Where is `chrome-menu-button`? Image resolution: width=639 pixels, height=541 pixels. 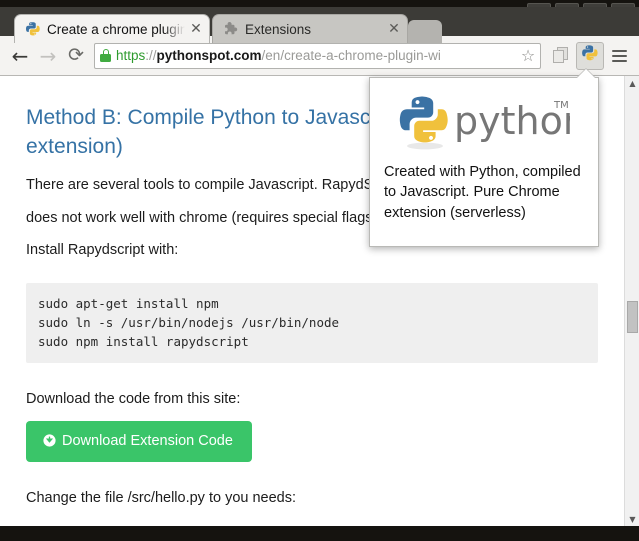
chrome-menu-button is located at coordinates (619, 56).